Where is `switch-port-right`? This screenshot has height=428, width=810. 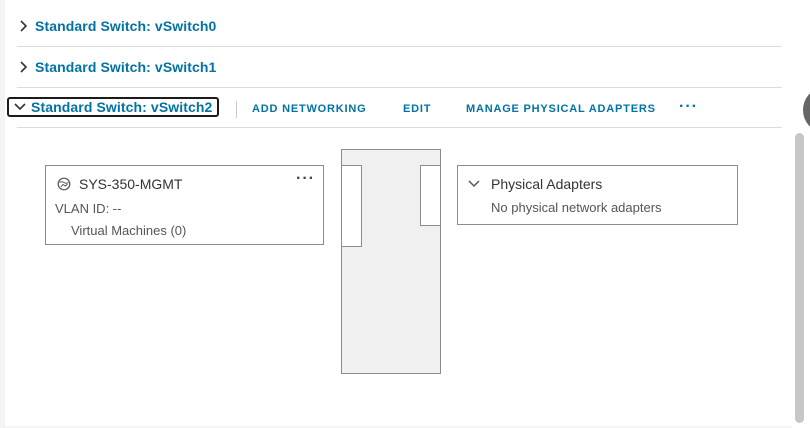 switch-port-right is located at coordinates (430, 195).